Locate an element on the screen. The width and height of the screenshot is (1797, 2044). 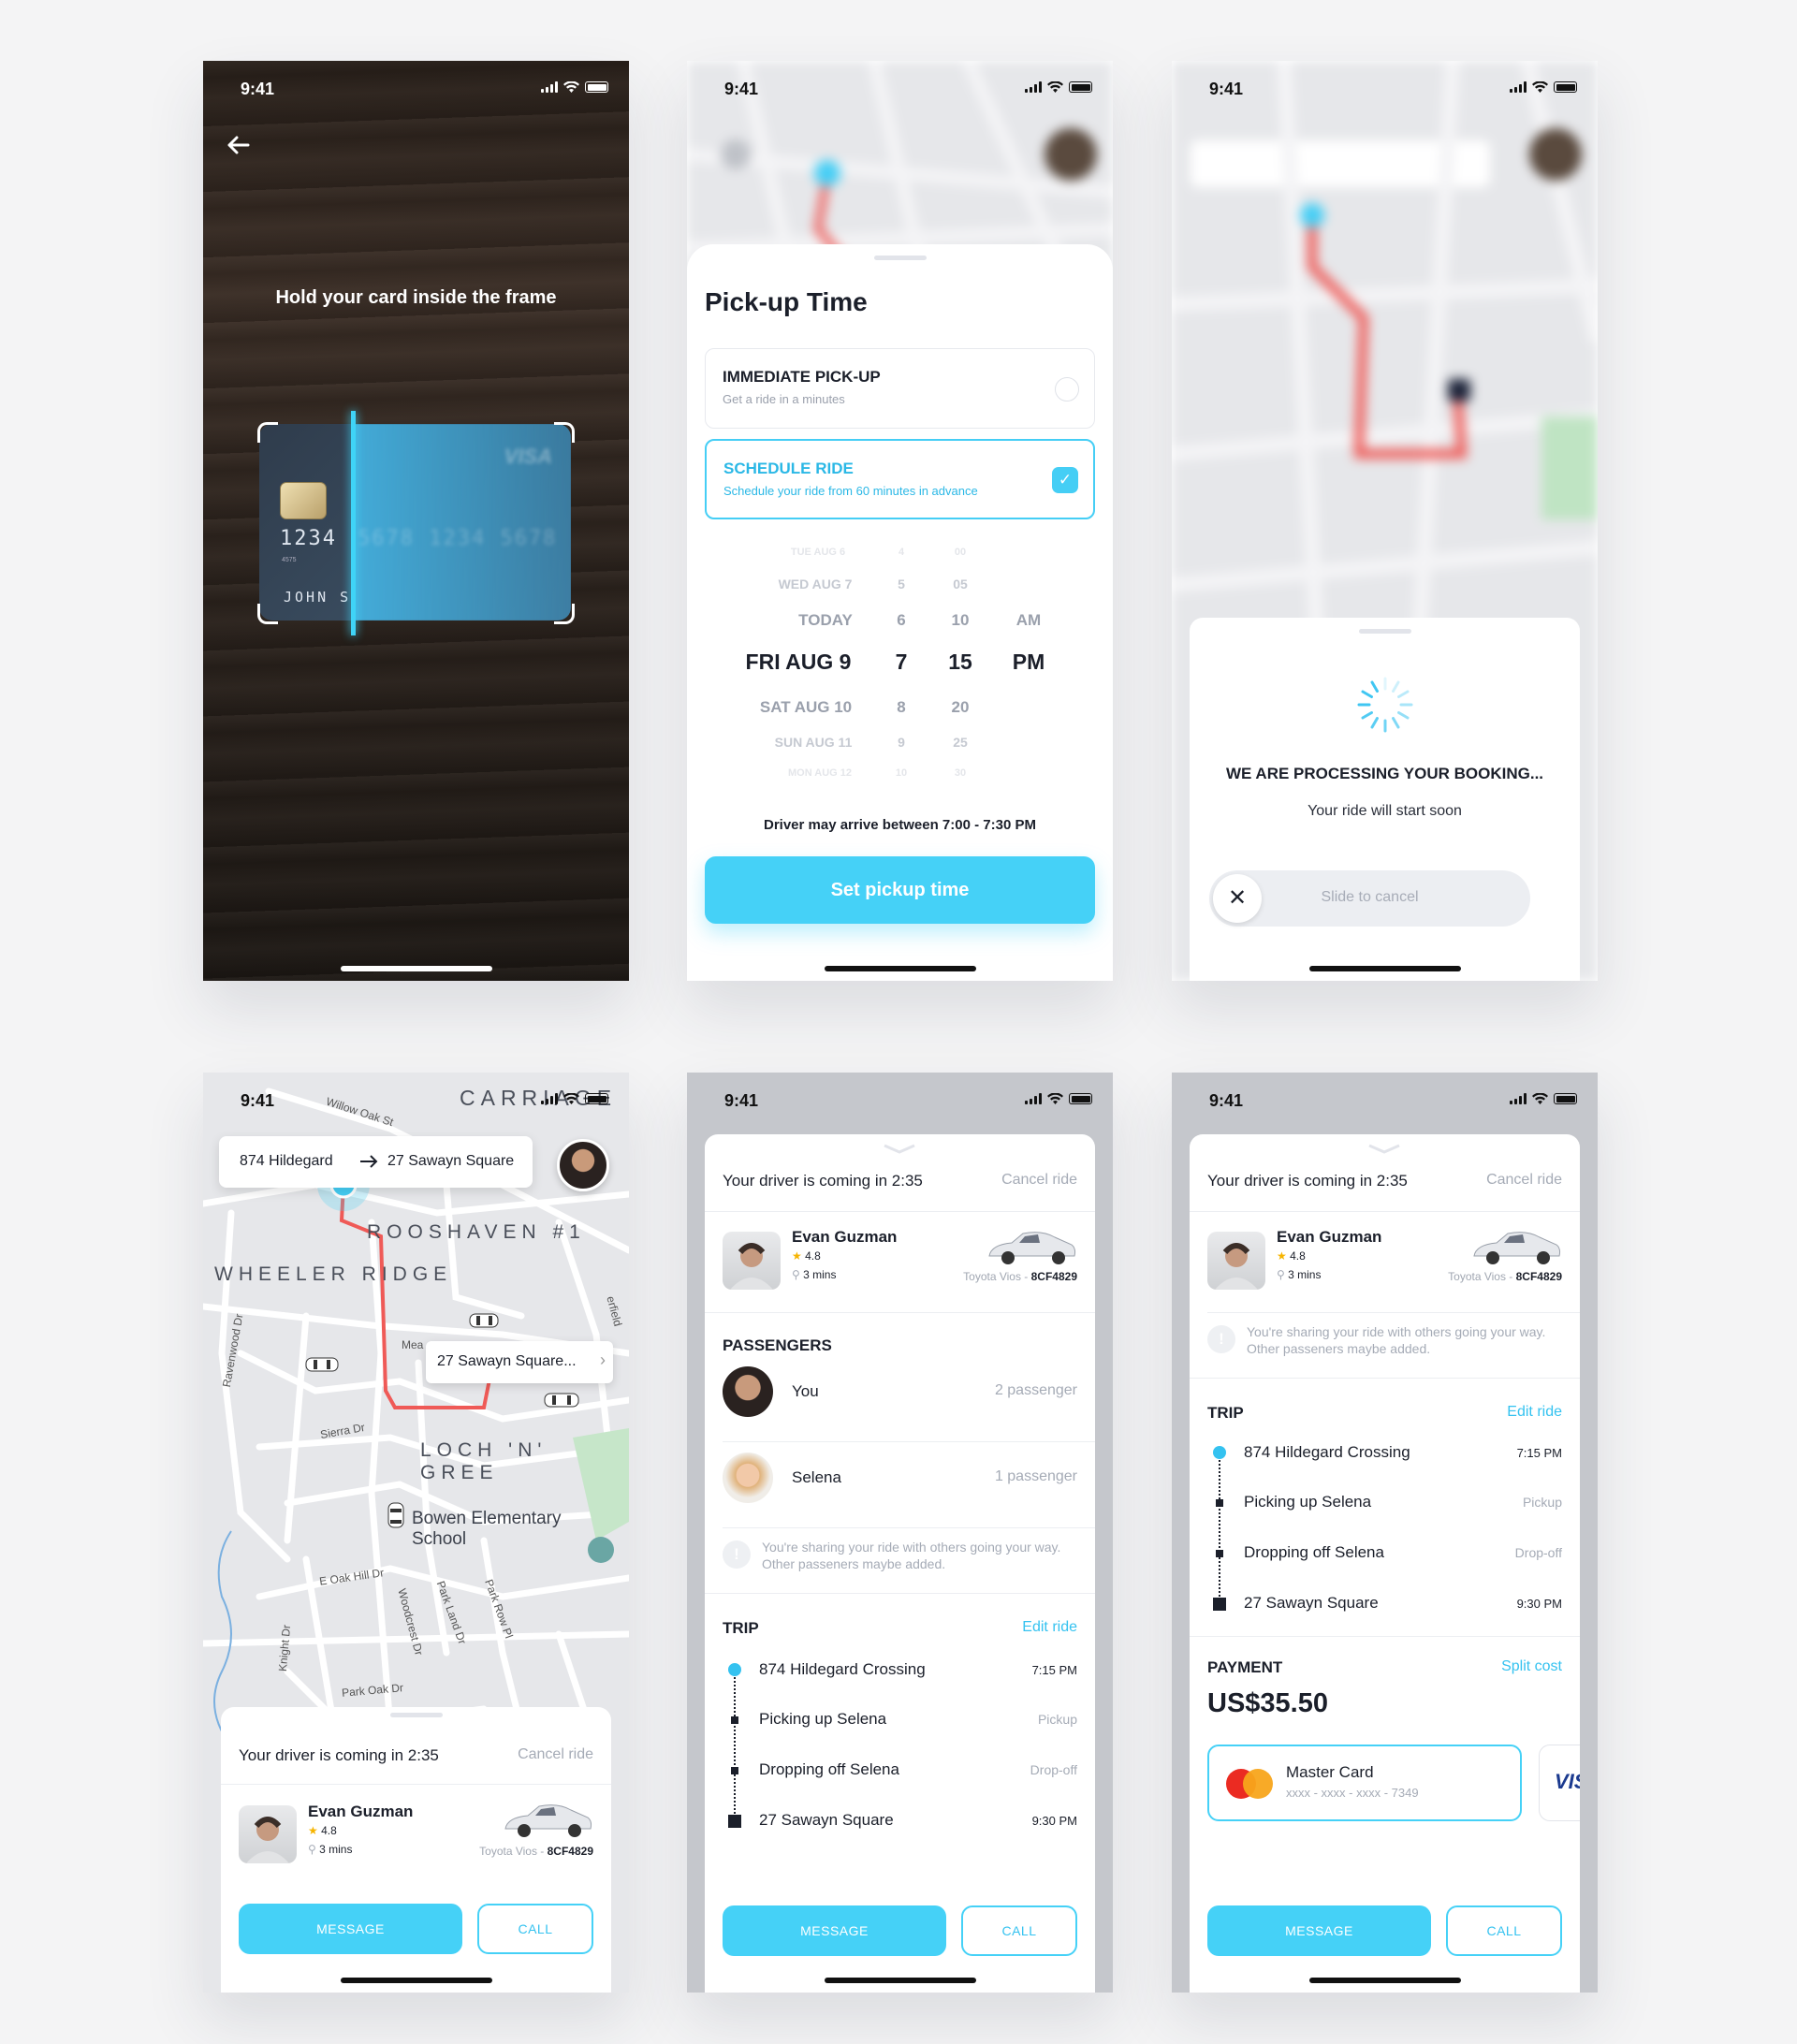
back-arrow-icon is located at coordinates (238, 145).